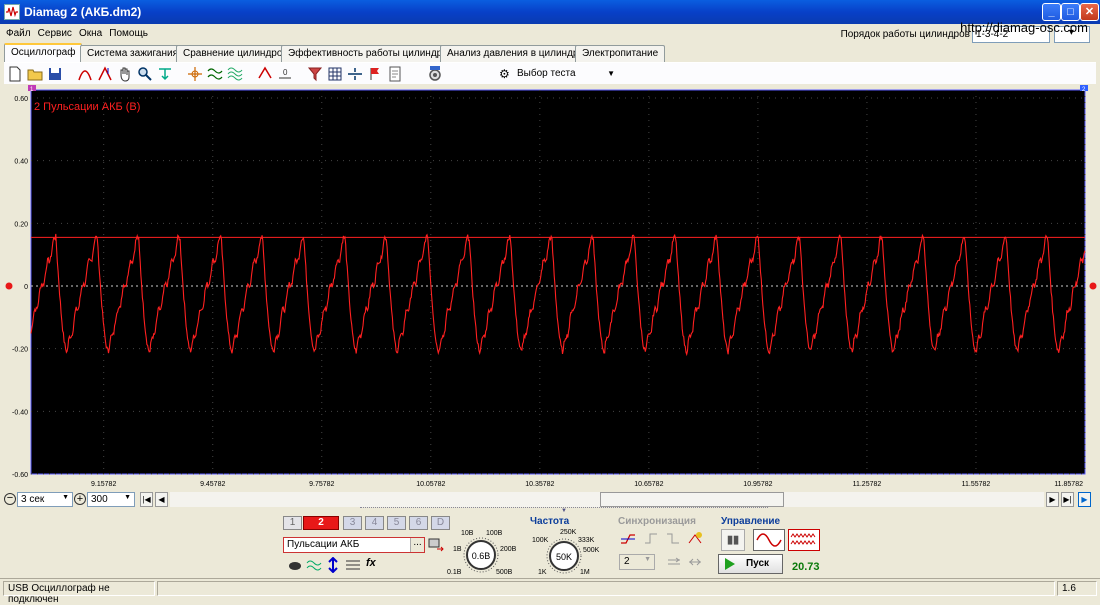 The image size is (1100, 605). Describe the element at coordinates (804, 540) in the screenshot. I see `continuous-mode-button` at that location.